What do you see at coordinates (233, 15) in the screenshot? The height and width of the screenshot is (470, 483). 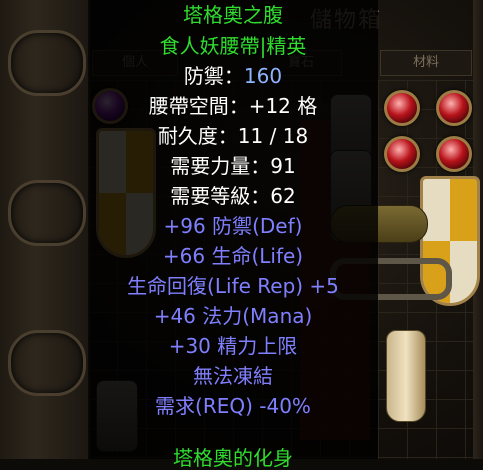 I see `item-name: 塔格奧之腹` at bounding box center [233, 15].